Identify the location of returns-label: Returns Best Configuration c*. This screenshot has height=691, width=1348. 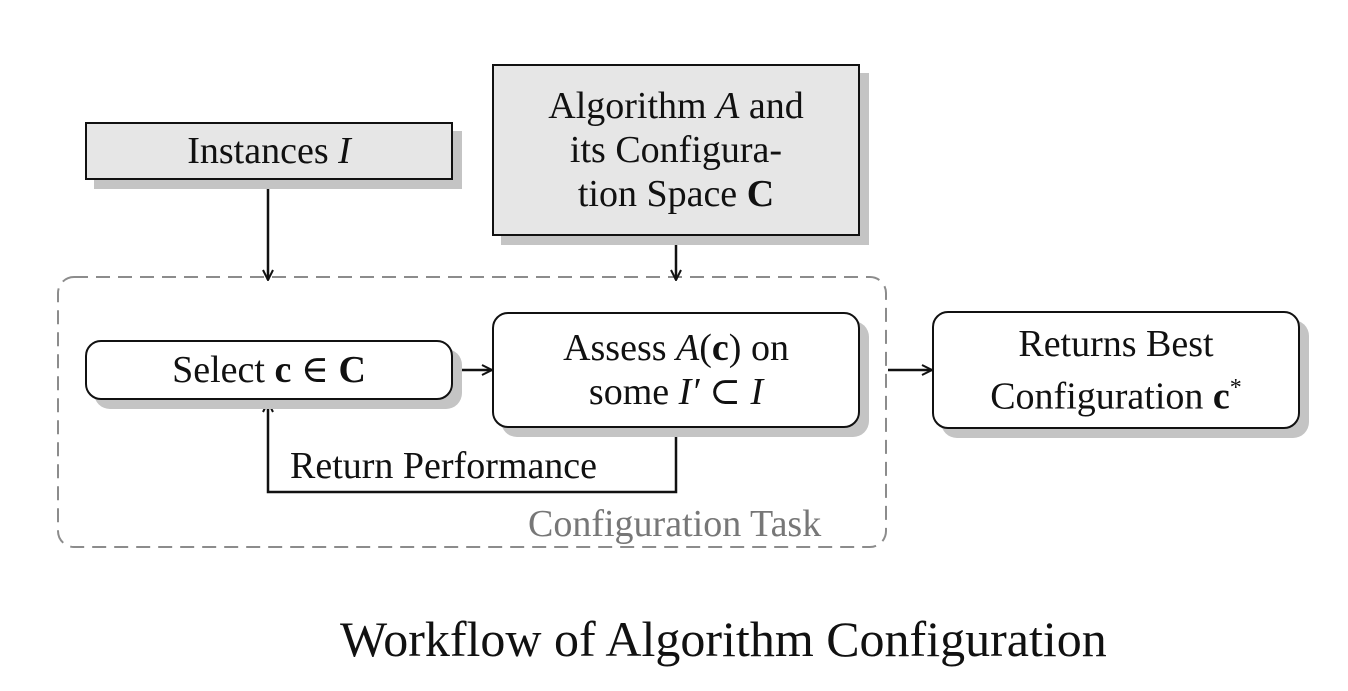
(1116, 370).